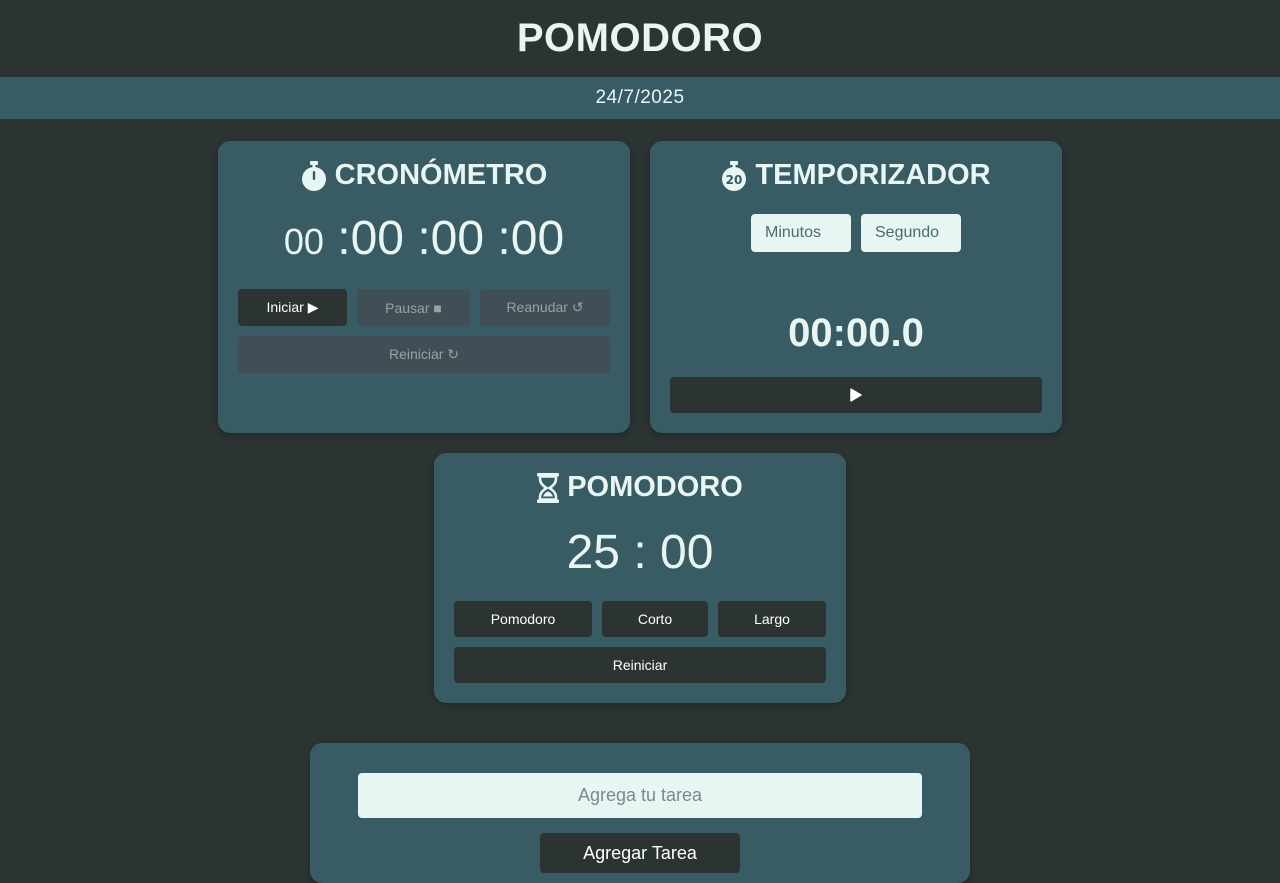  I want to click on pomodoro-title: POMODORO, so click(640, 487).